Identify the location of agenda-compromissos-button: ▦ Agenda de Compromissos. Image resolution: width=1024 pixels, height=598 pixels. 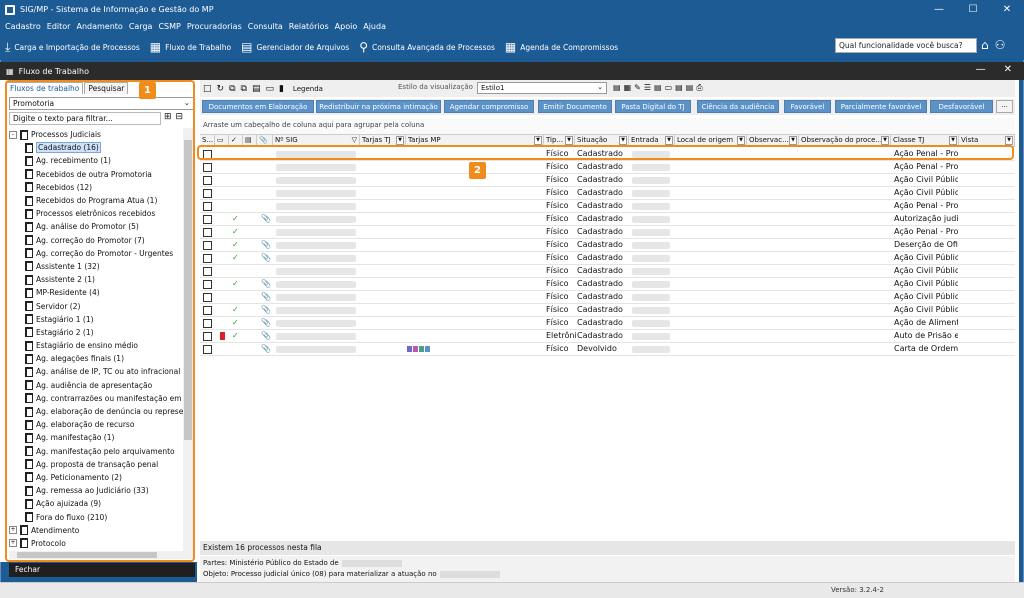
(561, 47).